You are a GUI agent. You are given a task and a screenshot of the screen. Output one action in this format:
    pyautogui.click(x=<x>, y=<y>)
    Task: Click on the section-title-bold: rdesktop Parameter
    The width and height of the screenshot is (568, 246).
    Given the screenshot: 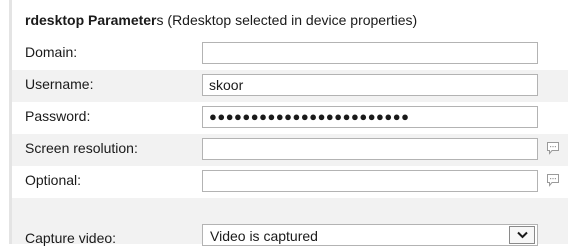 What is the action you would take?
    pyautogui.click(x=91, y=20)
    